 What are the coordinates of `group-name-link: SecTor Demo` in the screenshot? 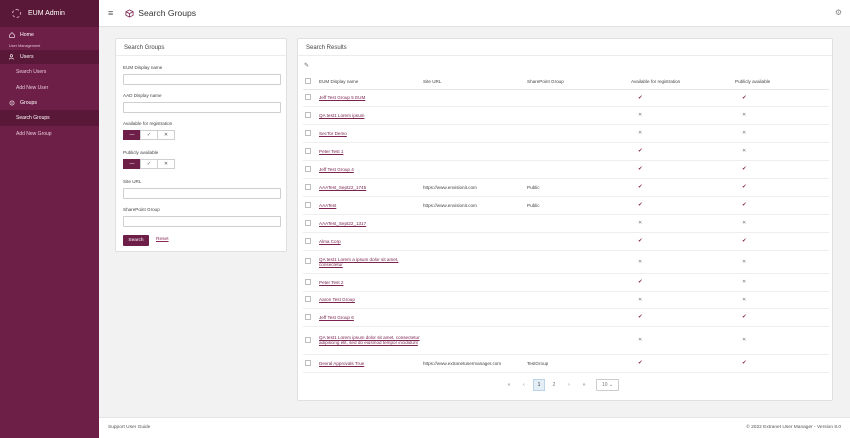 It's located at (333, 133).